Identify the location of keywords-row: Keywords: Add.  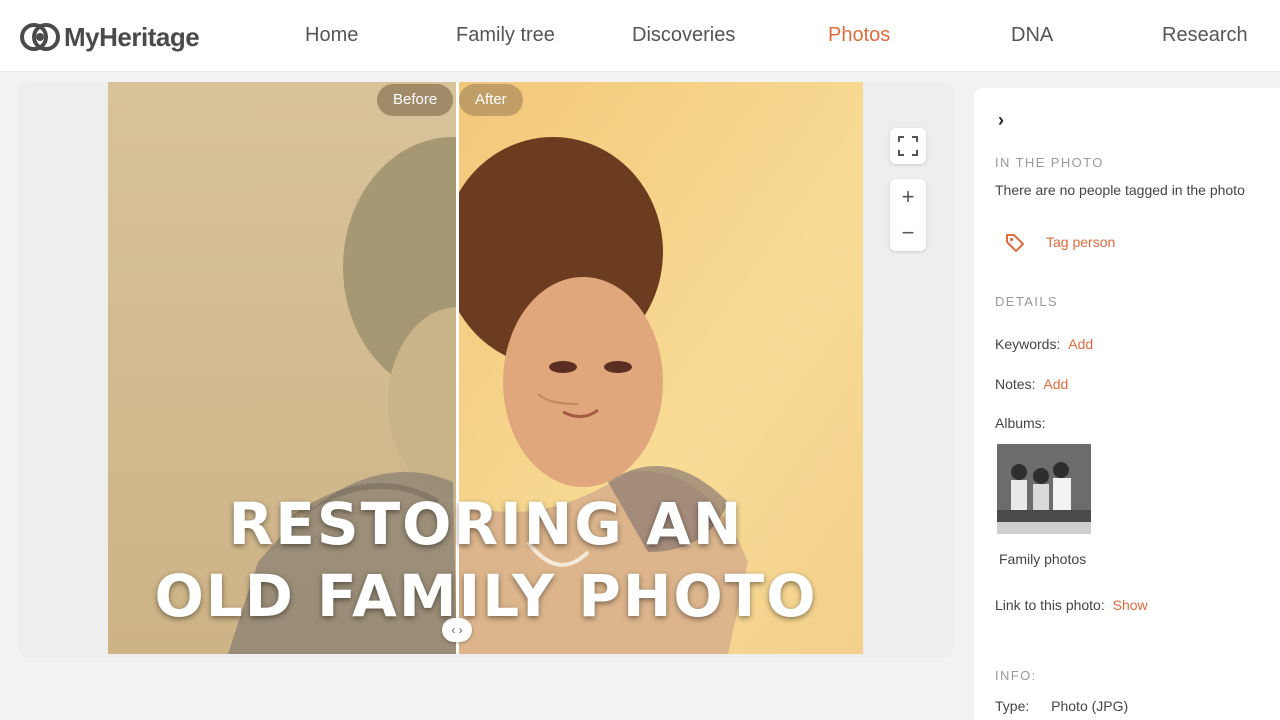
(1044, 344).